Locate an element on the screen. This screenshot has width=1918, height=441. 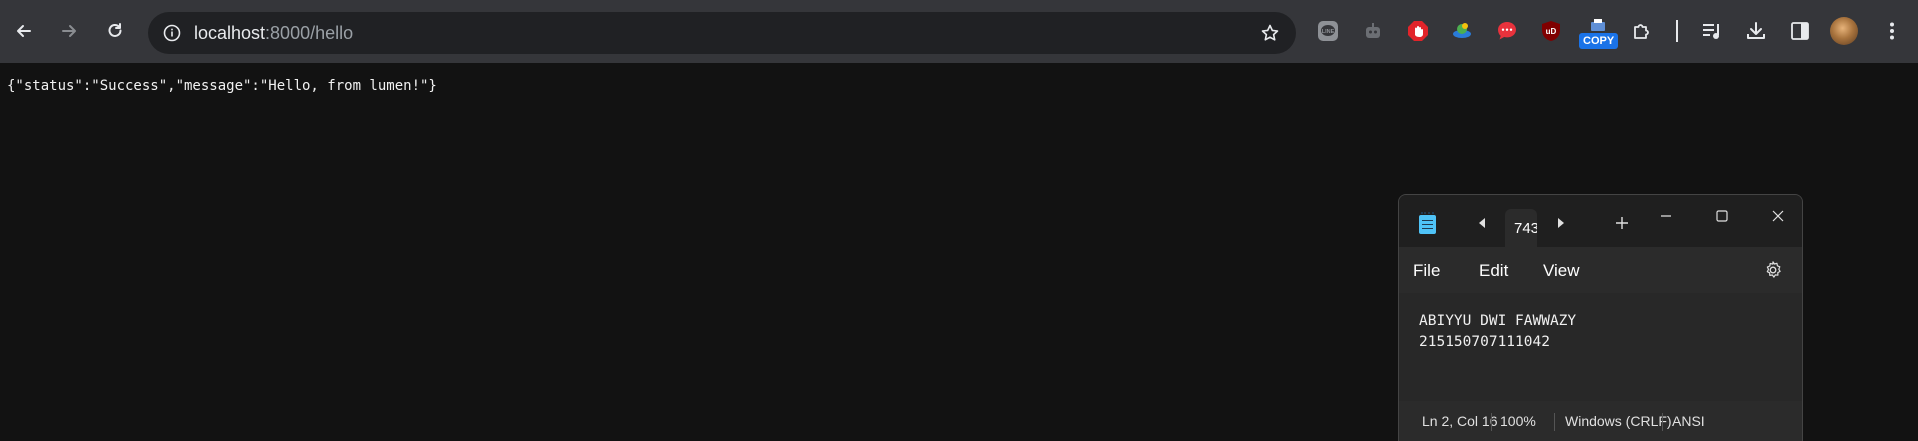
star-icon is located at coordinates (1270, 32).